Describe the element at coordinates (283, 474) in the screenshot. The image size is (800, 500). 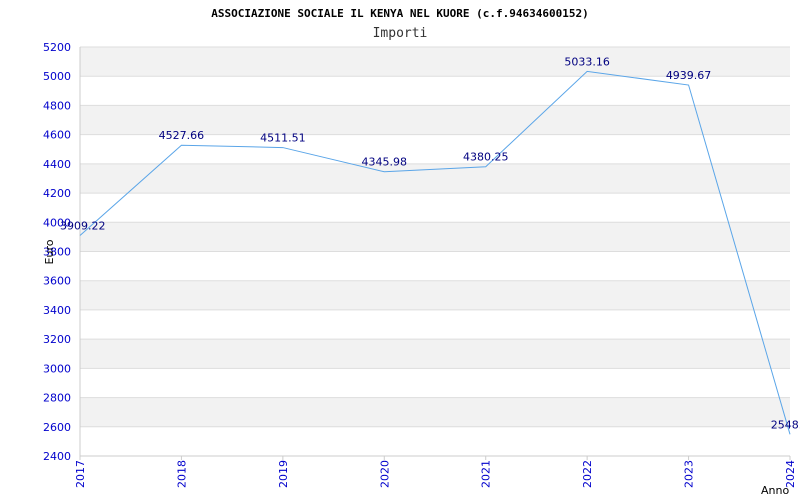
I see `x-tick-label: 2019` at that location.